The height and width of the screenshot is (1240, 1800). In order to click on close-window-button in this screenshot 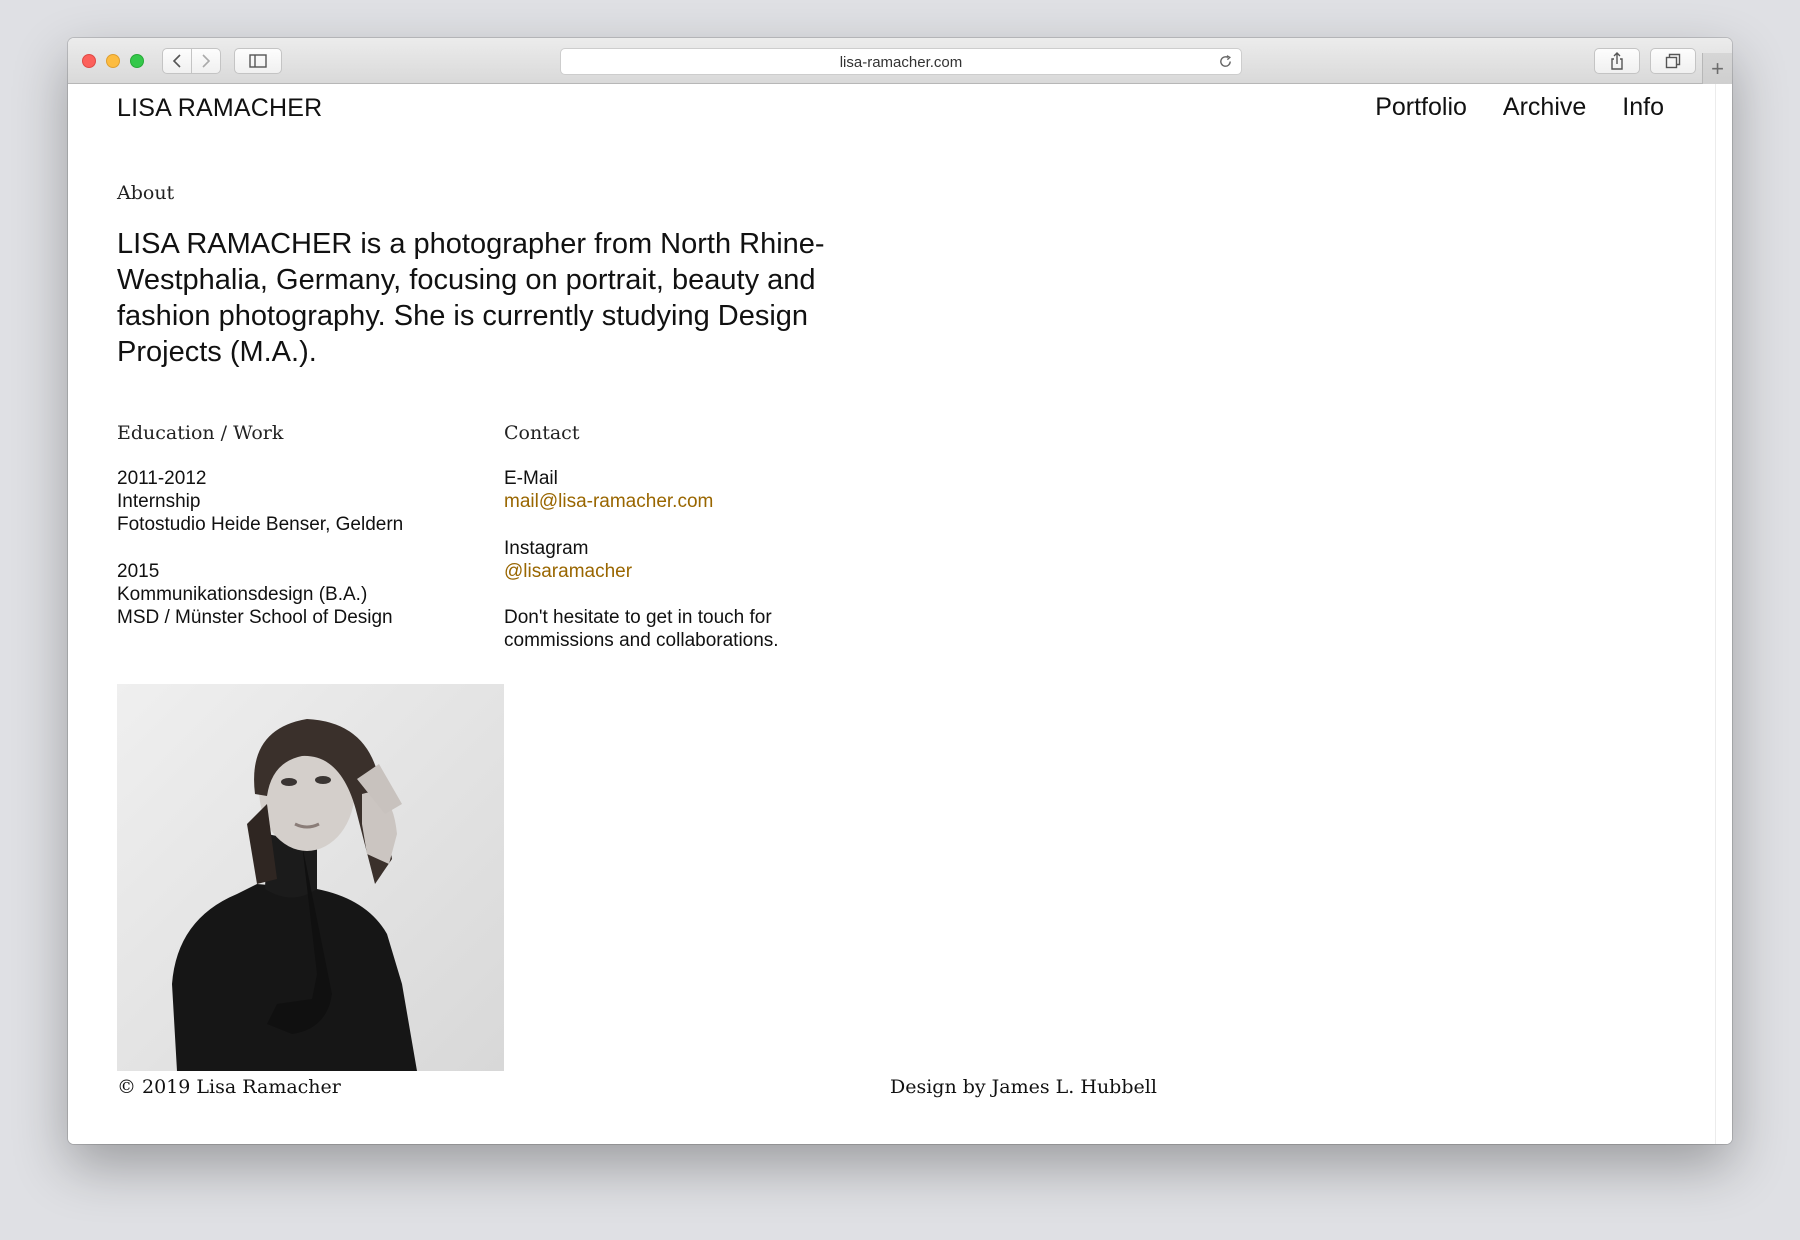, I will do `click(89, 61)`.